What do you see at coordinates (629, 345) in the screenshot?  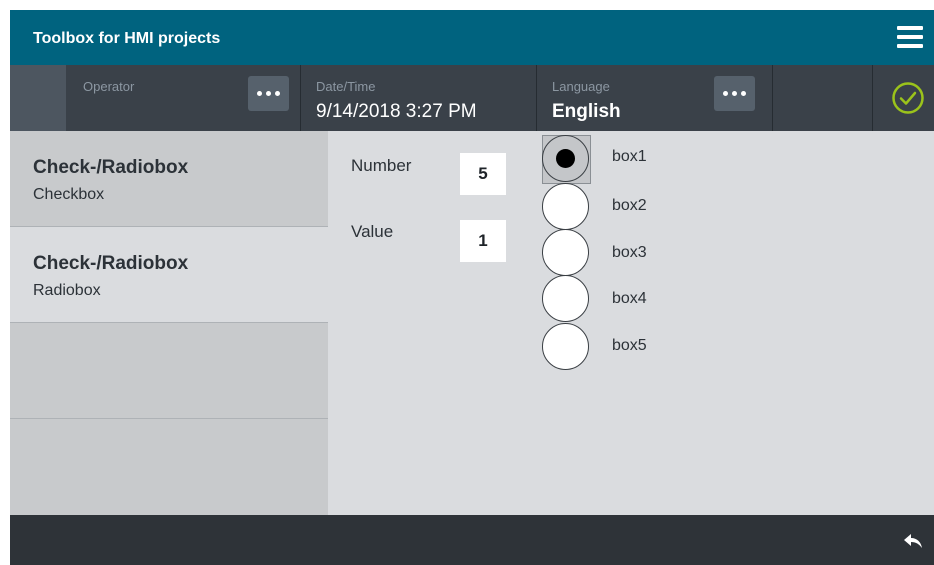 I see `radio-label-box5: box5` at bounding box center [629, 345].